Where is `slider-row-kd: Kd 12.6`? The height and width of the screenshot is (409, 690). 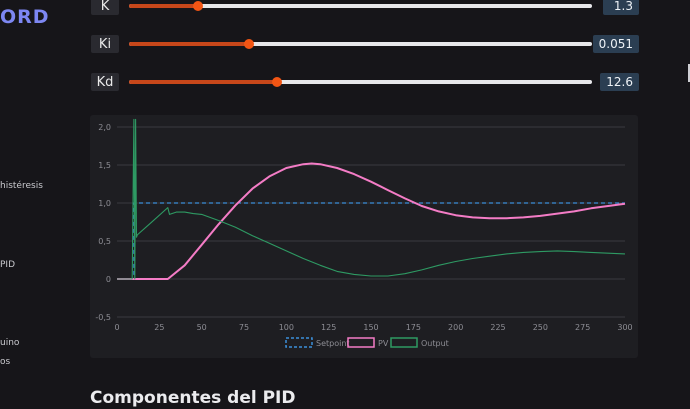 slider-row-kd: Kd 12.6 is located at coordinates (365, 84).